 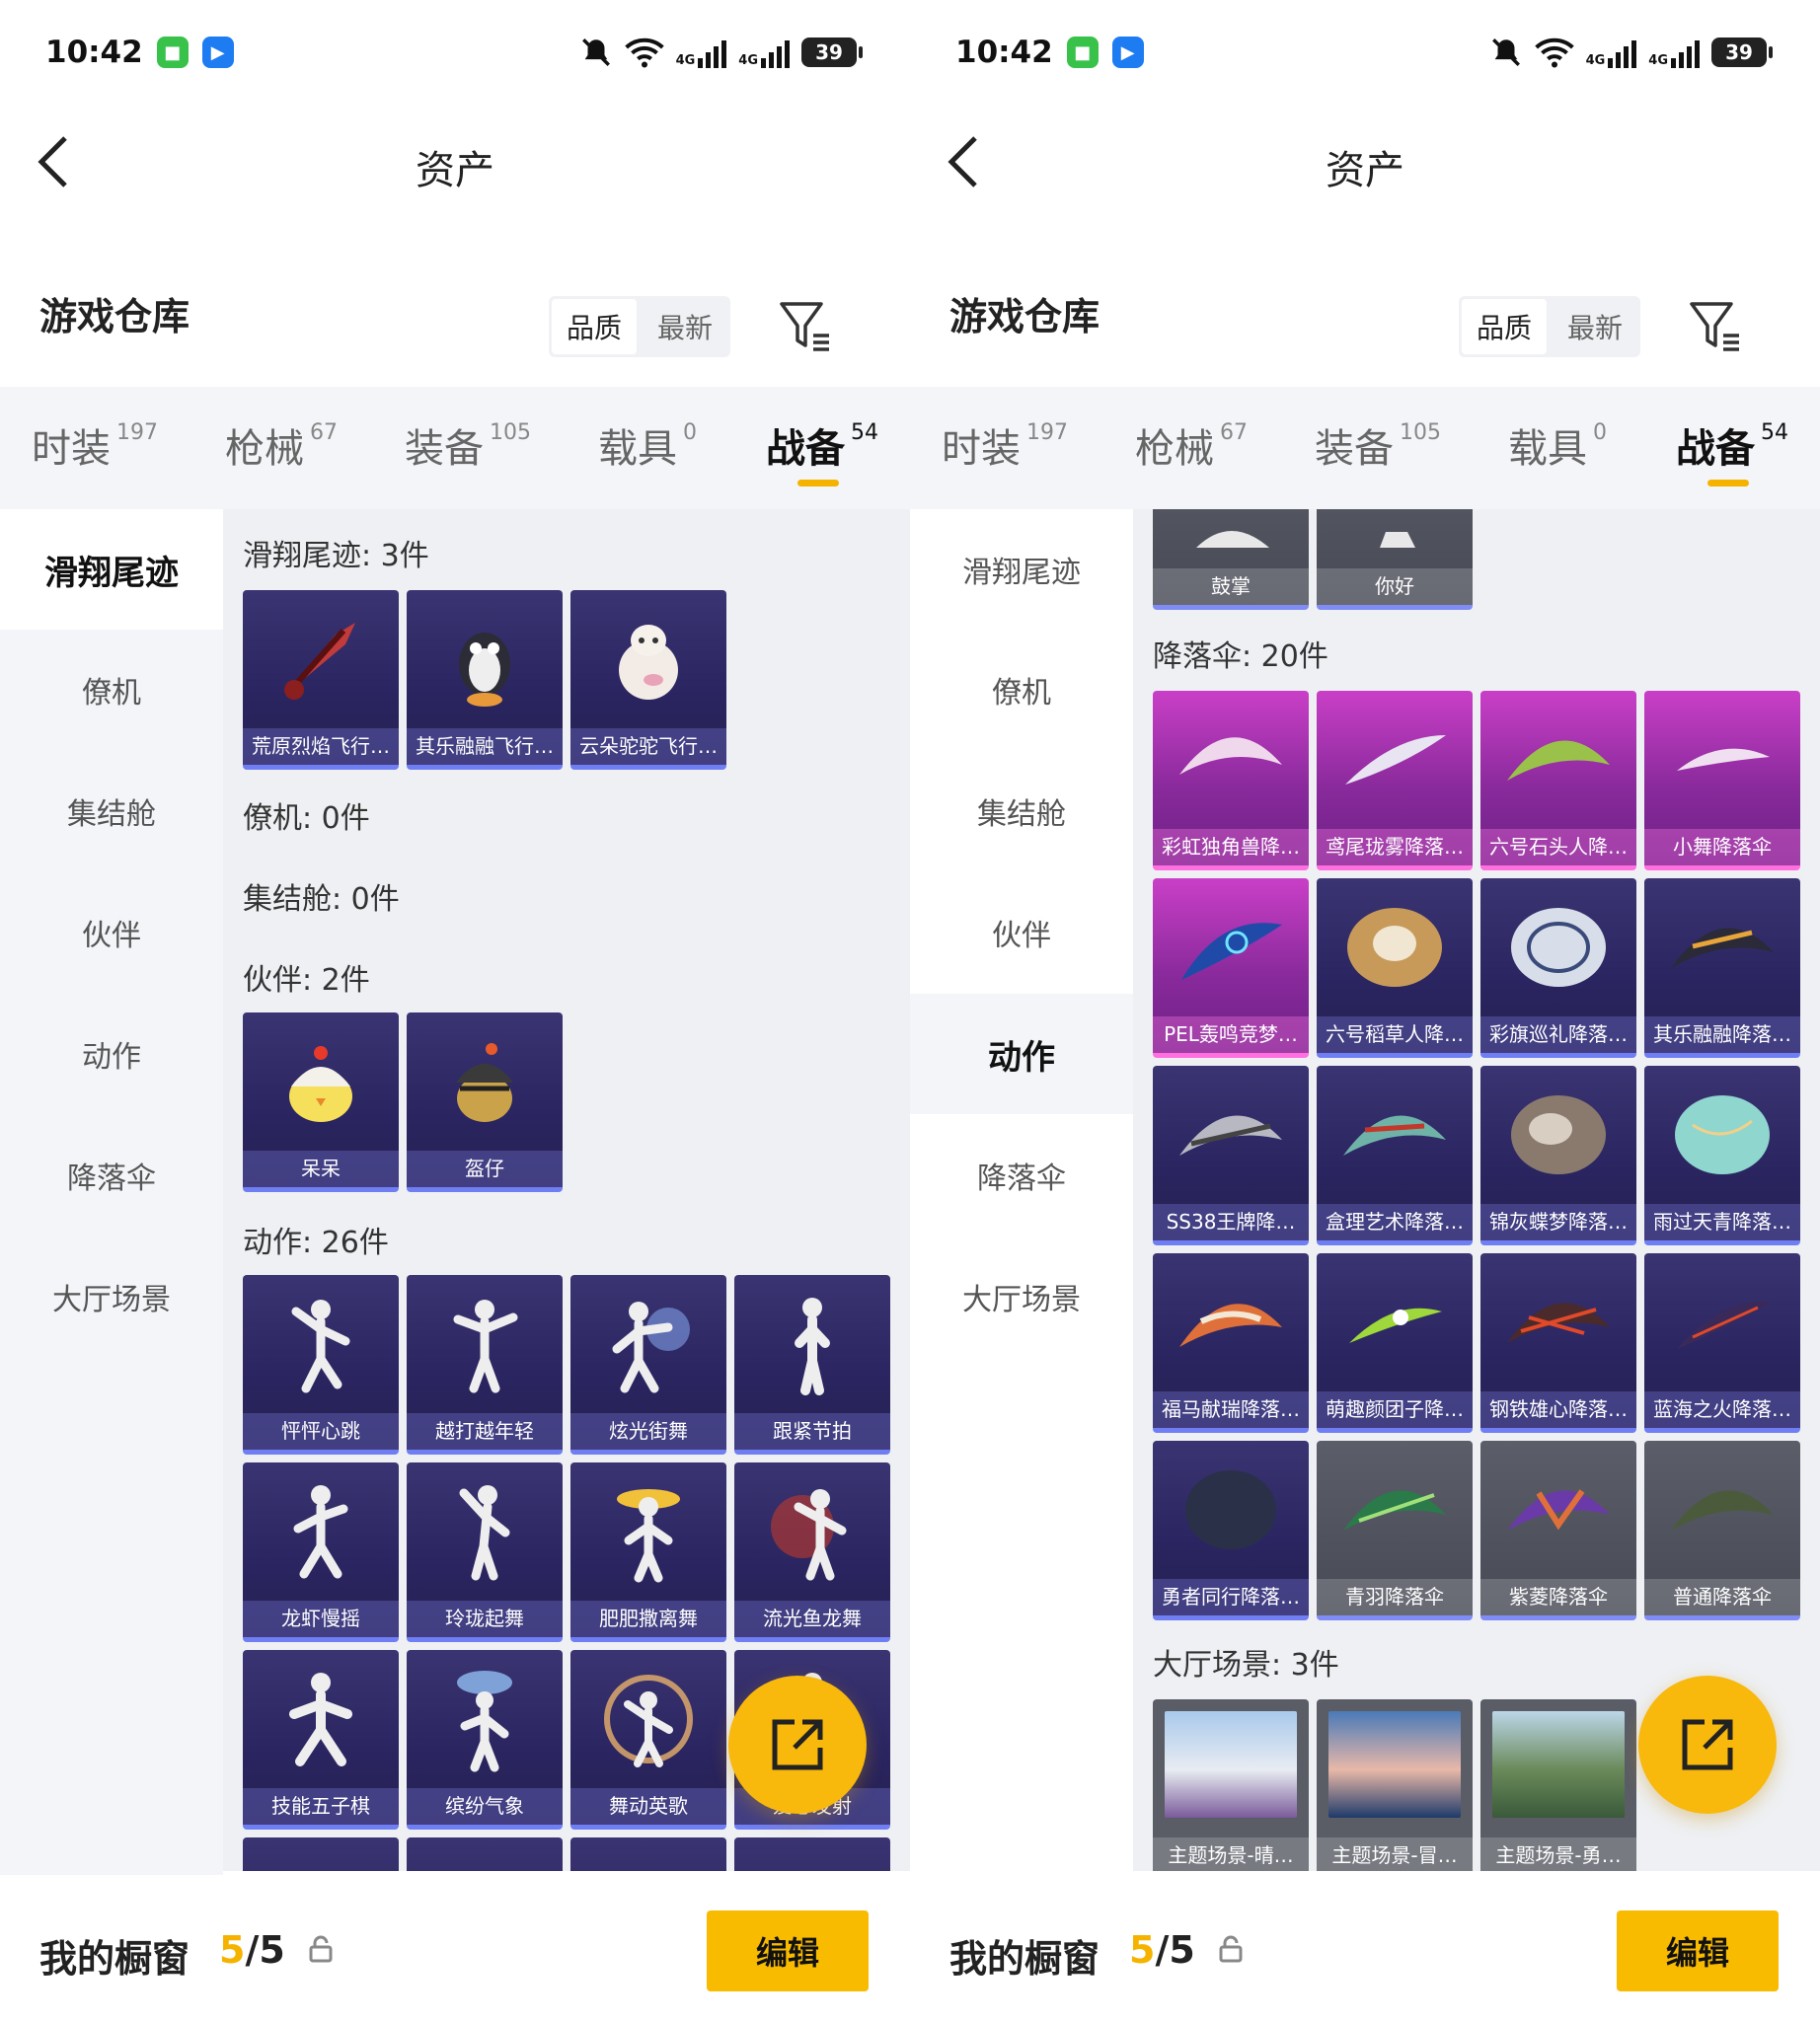 I want to click on item-card: 紫菱降落伞, so click(x=1558, y=1530).